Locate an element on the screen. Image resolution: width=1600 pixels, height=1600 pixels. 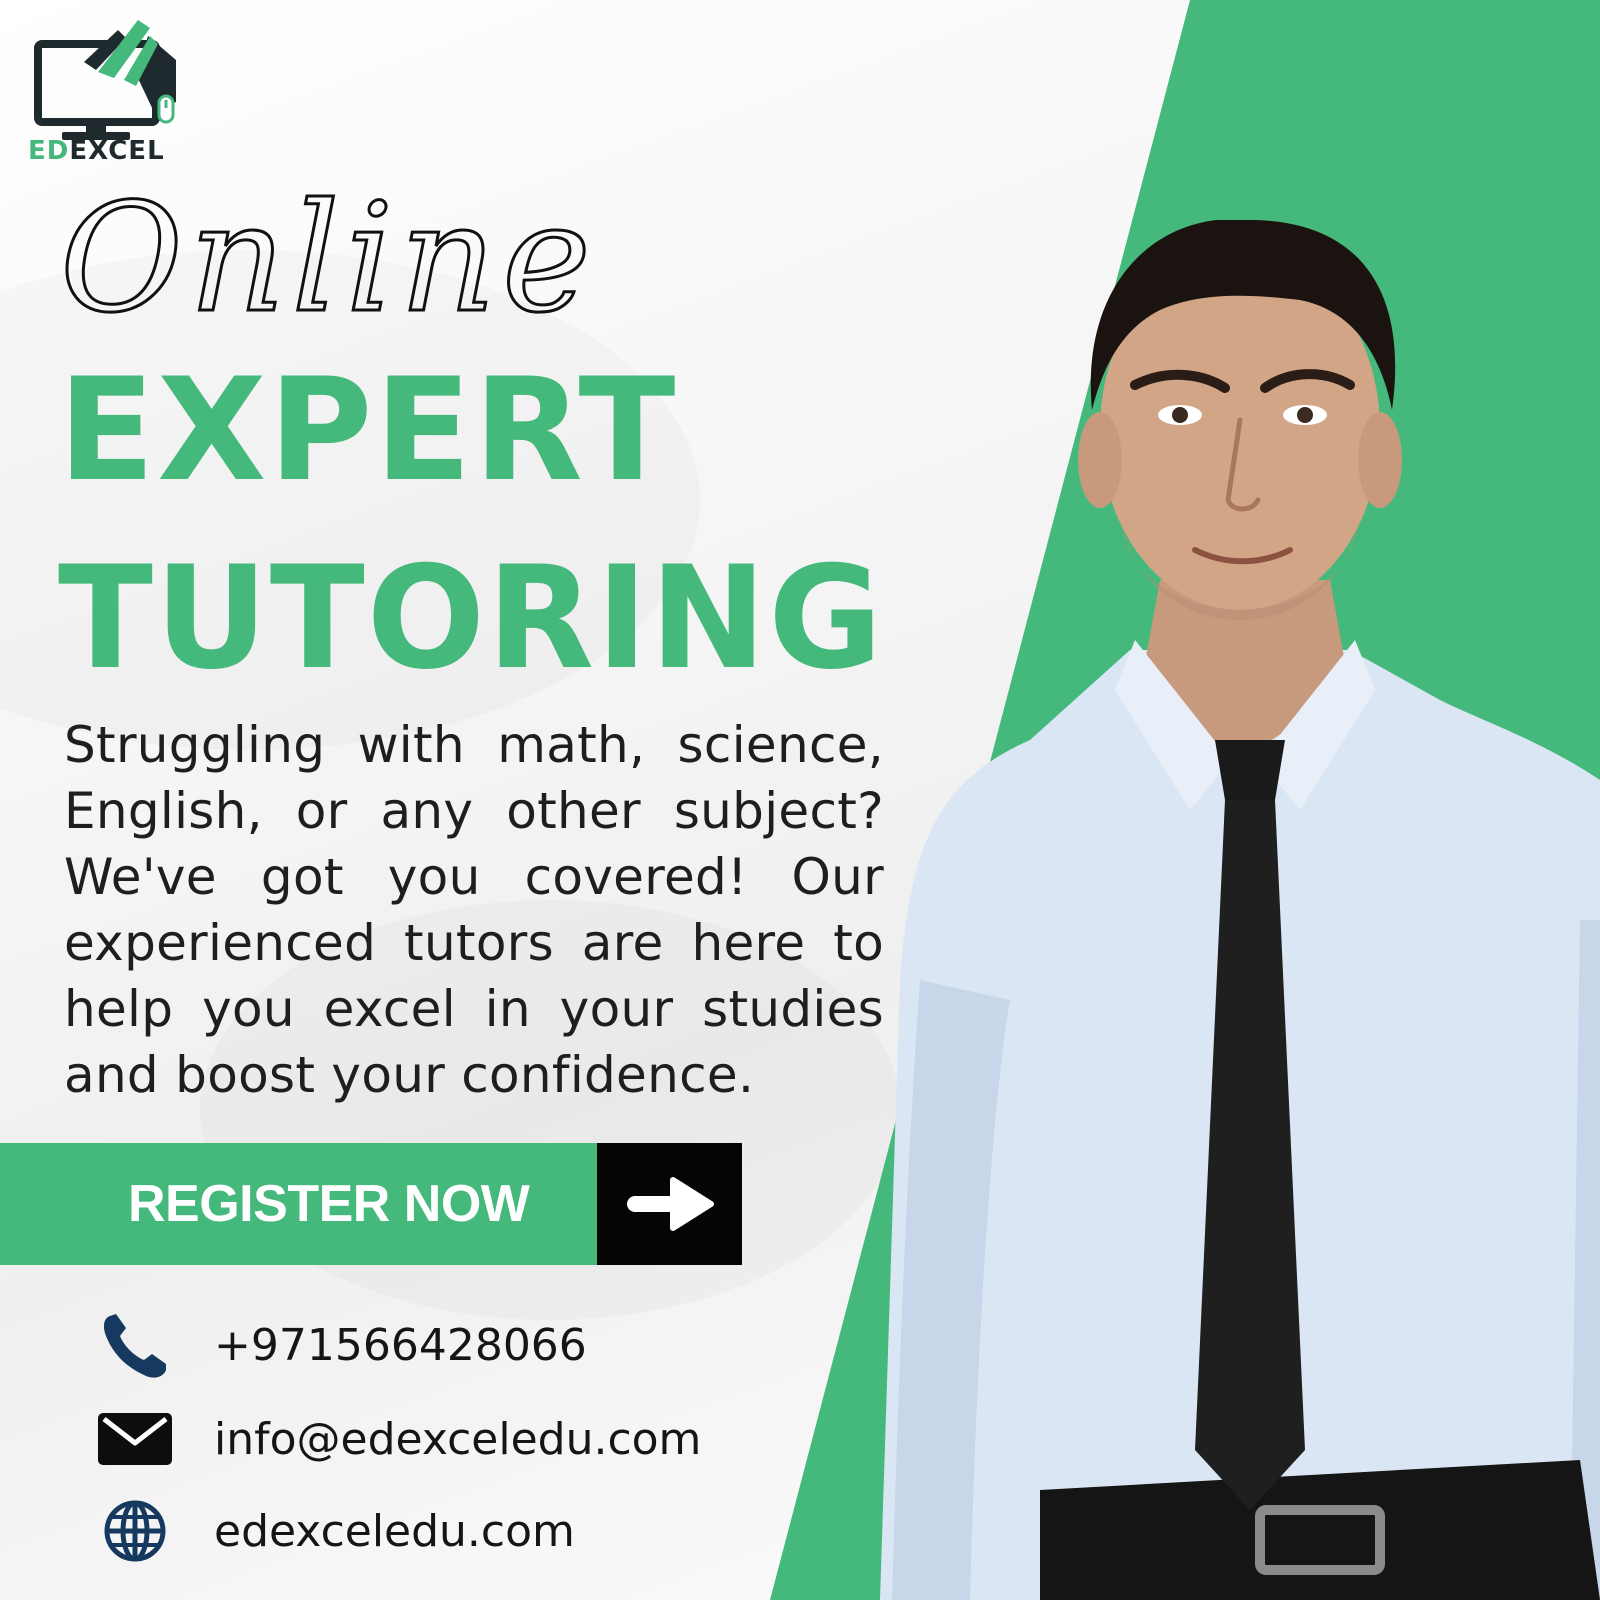
logo-wordmark: EDEXCEL is located at coordinates (96, 151).